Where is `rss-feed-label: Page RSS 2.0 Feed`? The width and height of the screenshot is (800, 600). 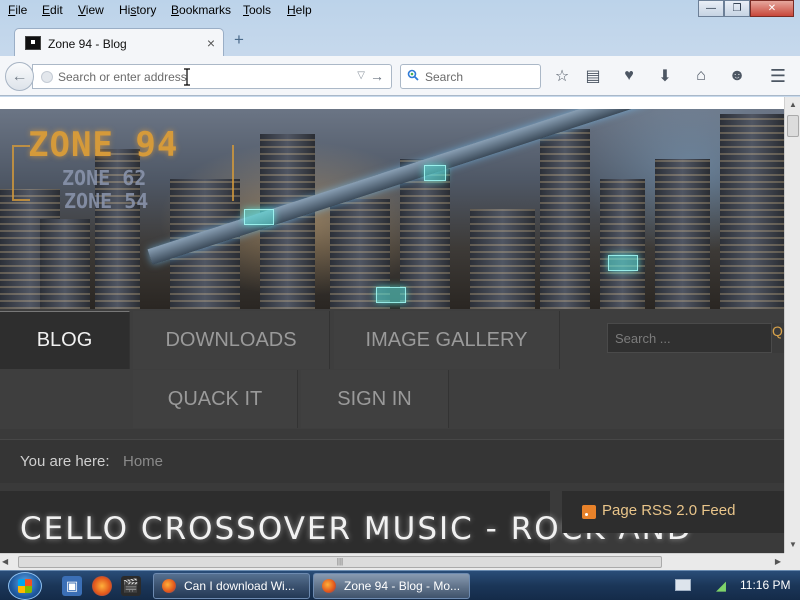 rss-feed-label: Page RSS 2.0 Feed is located at coordinates (669, 510).